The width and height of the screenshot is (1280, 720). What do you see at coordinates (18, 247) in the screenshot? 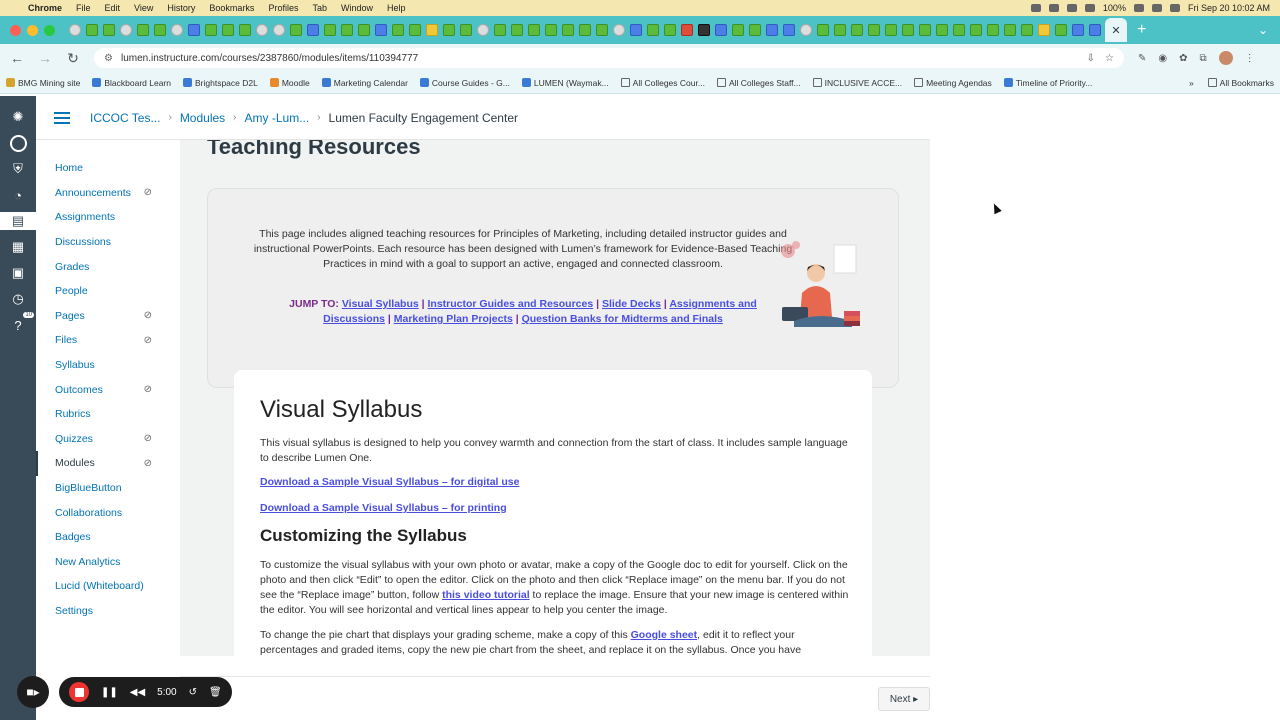
I see `calendar-icon: ▦` at bounding box center [18, 247].